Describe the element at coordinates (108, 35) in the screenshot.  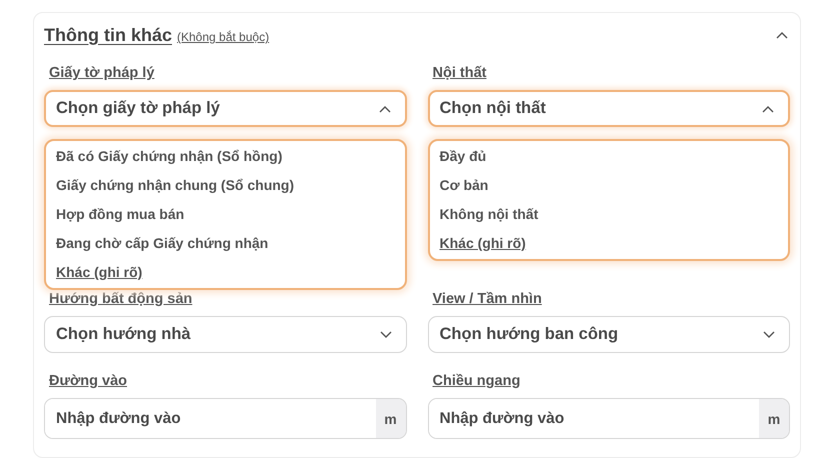
I see `section-title: Thông tin khác` at that location.